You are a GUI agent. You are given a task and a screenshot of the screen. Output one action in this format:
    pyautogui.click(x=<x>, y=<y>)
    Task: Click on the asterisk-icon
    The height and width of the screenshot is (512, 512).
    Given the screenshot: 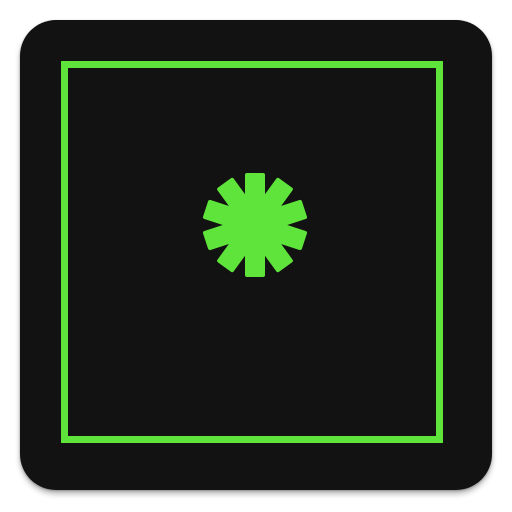 What is the action you would take?
    pyautogui.click(x=255, y=225)
    